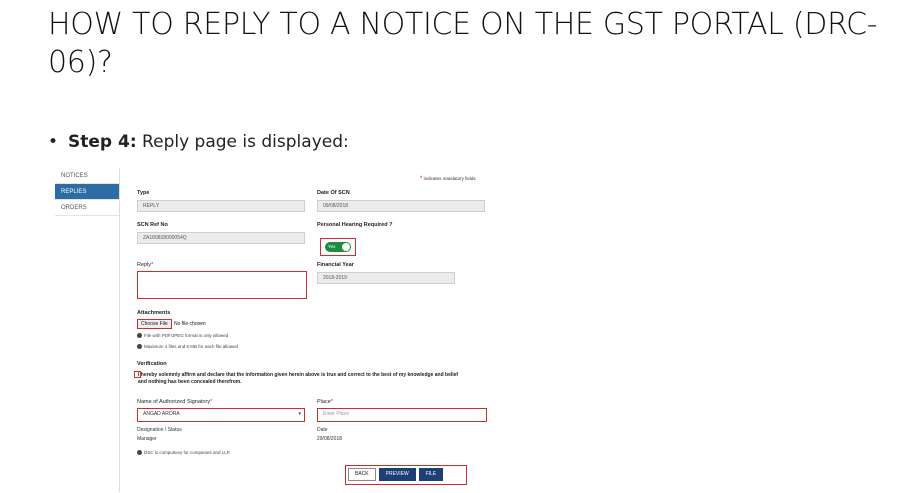  I want to click on hearing-toggle-wrap: Yes, so click(338, 247).